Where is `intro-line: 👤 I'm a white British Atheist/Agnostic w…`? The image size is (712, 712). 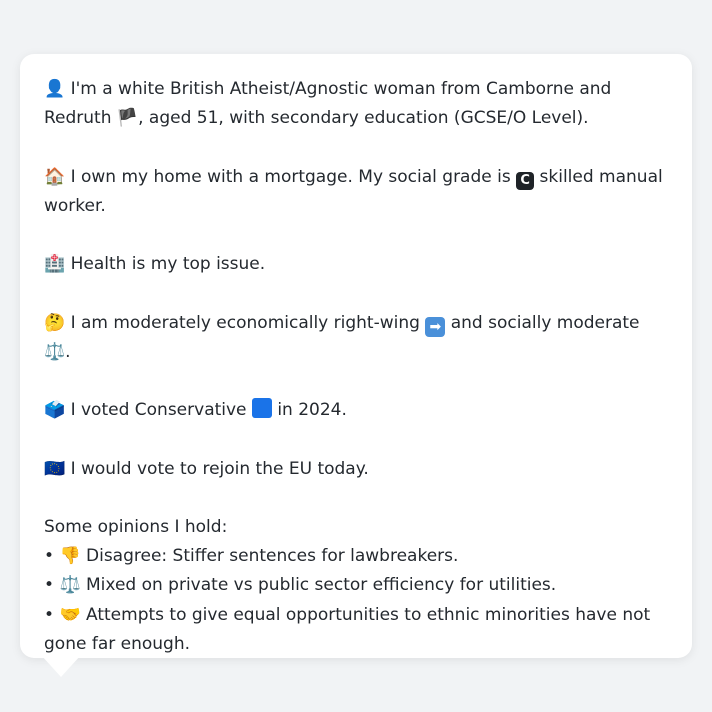 intro-line: 👤 I'm a white British Atheist/Agnostic w… is located at coordinates (356, 104).